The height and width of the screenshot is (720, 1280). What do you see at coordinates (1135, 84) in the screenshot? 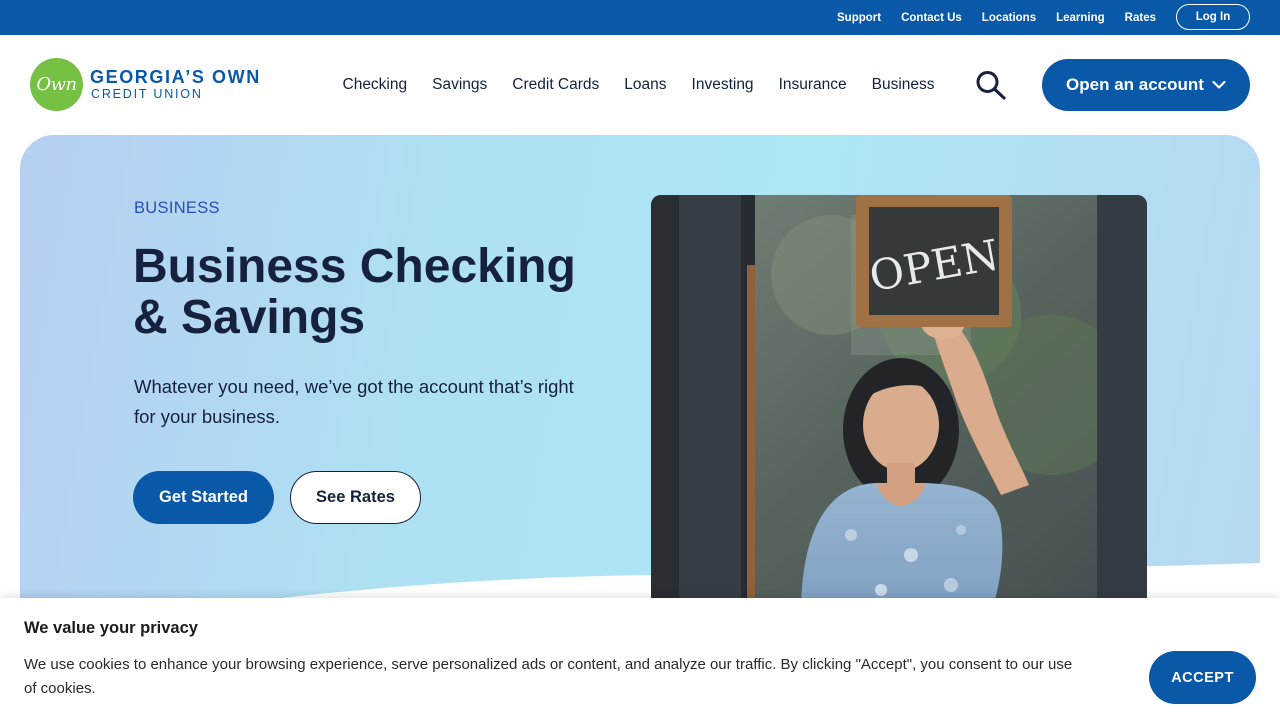
I see `open-account-label: Open an account` at bounding box center [1135, 84].